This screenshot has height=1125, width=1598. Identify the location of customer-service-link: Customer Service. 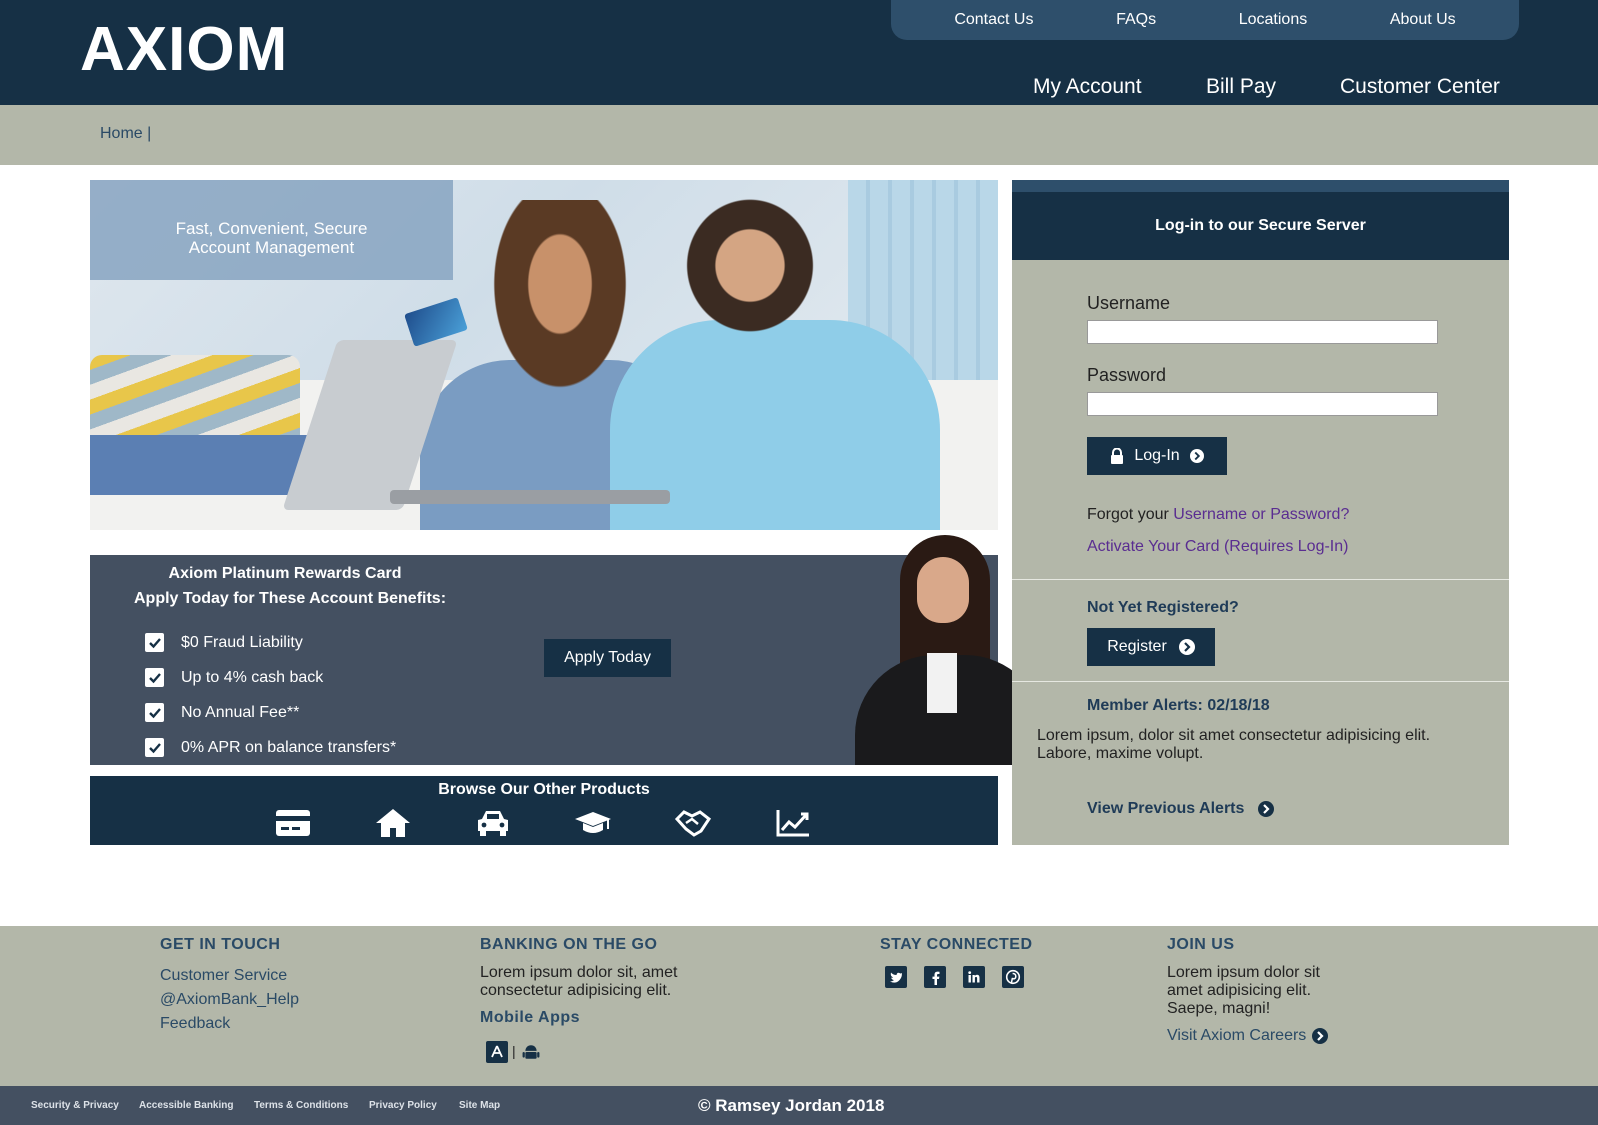
(223, 976).